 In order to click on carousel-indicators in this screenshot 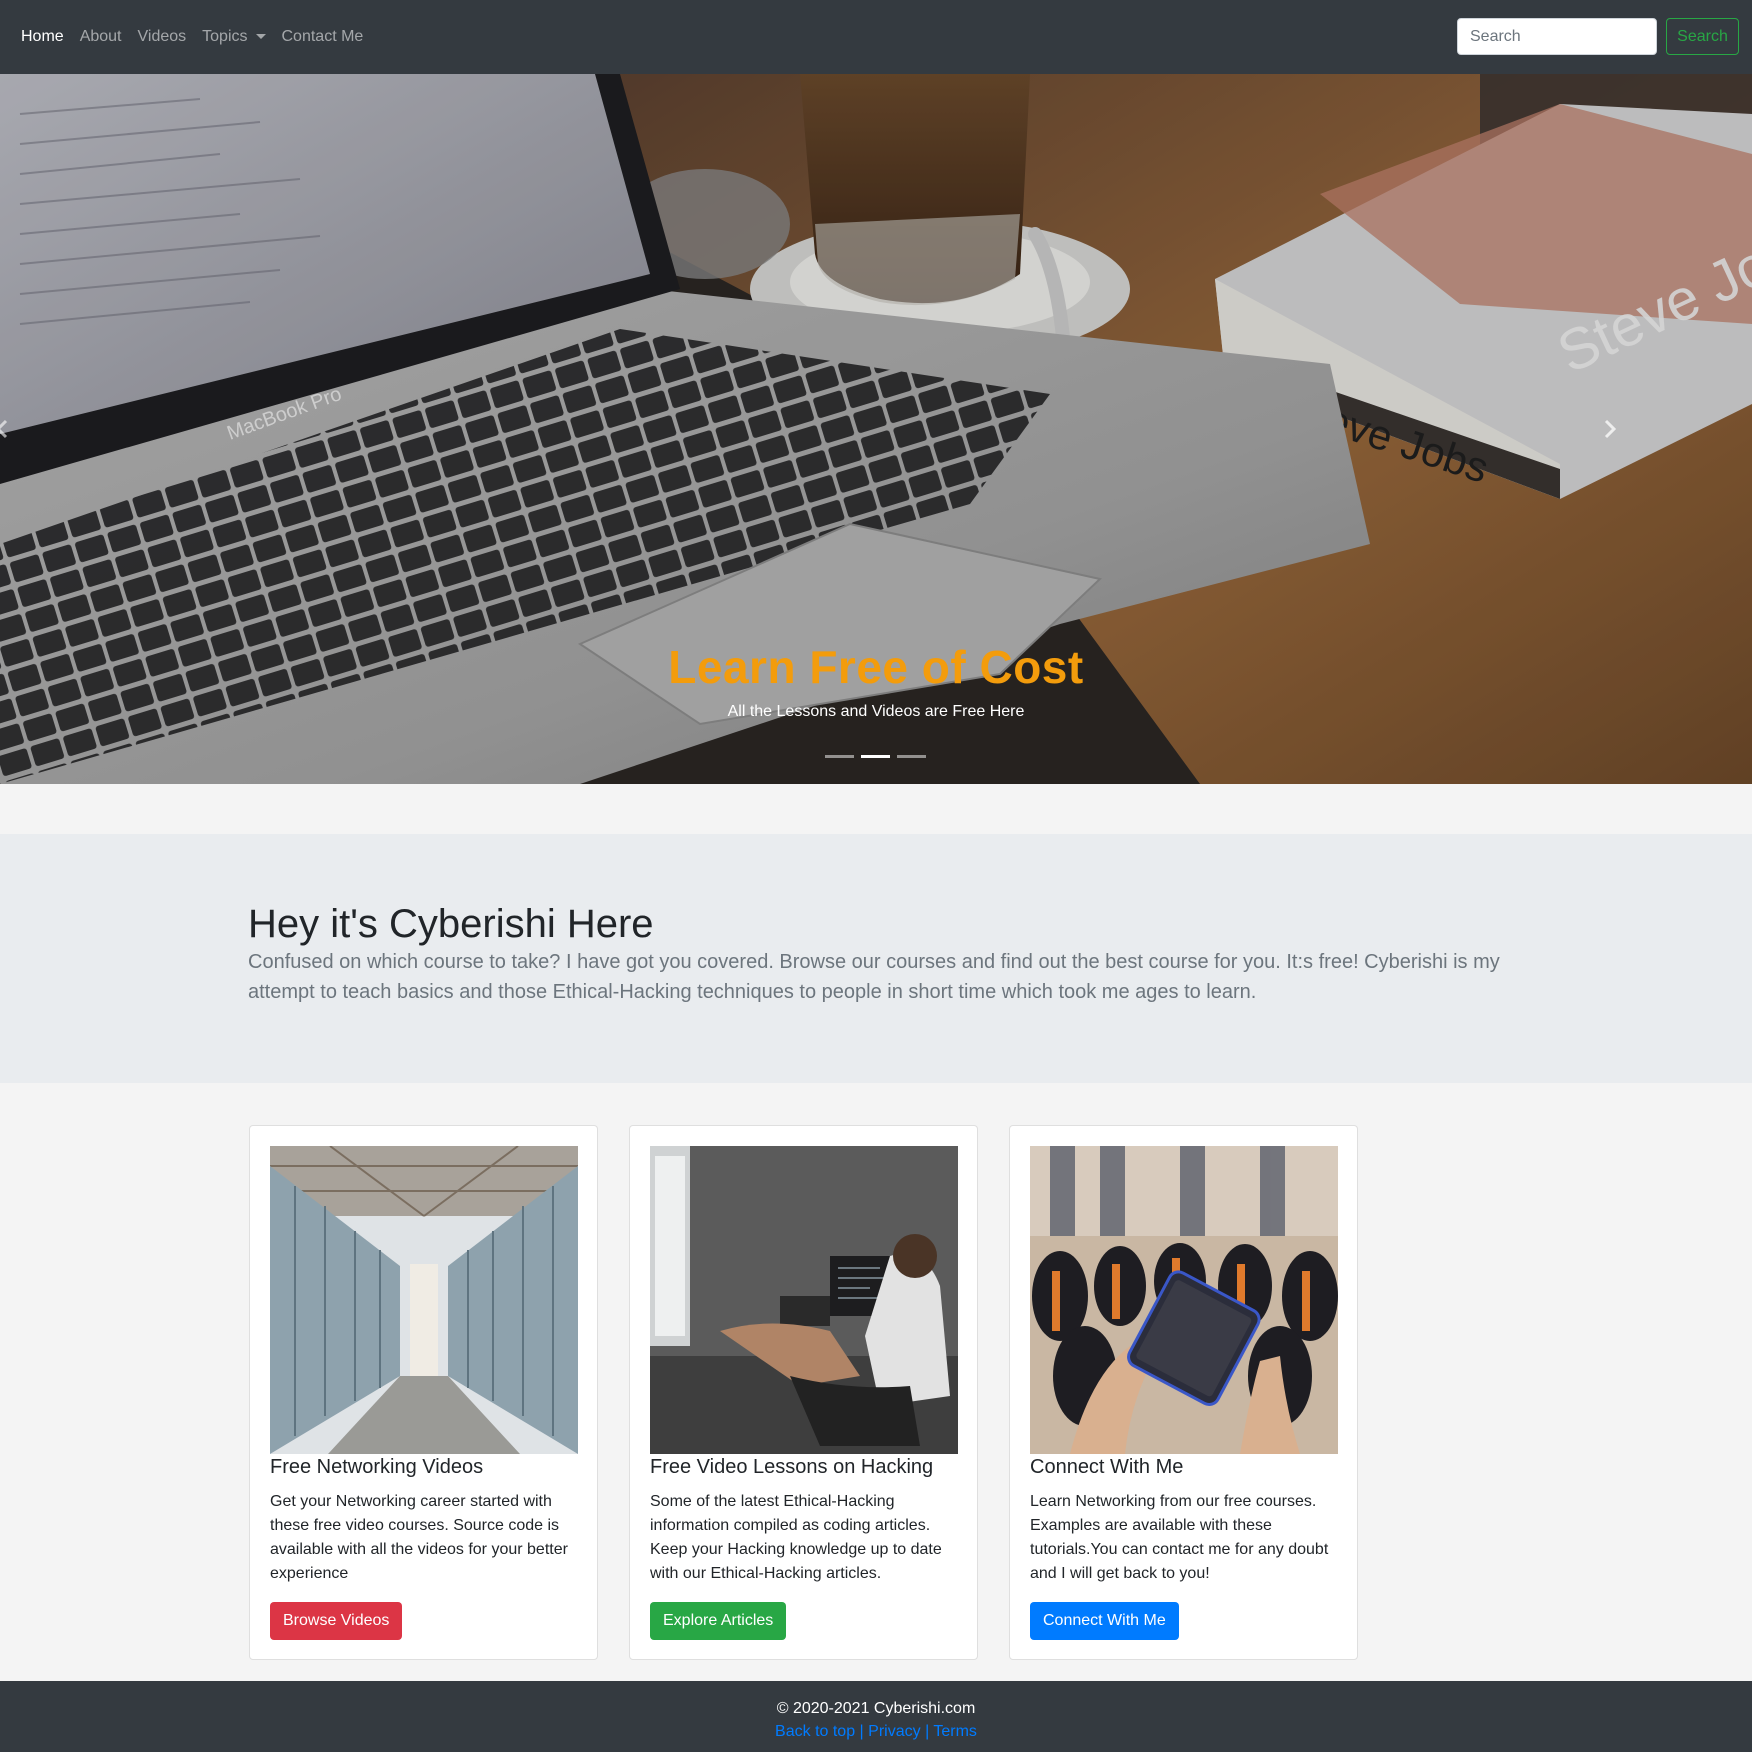, I will do `click(876, 756)`.